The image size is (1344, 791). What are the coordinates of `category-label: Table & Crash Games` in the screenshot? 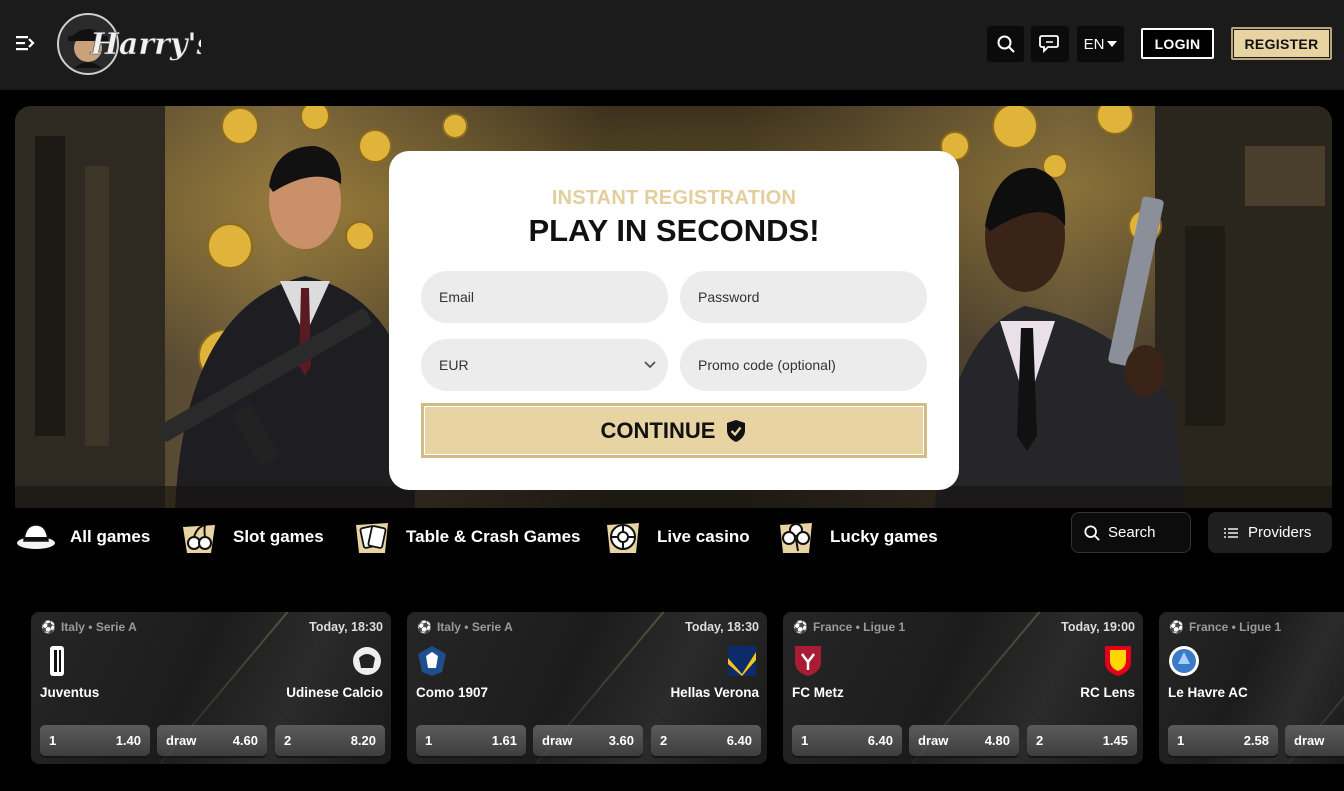 It's located at (493, 536).